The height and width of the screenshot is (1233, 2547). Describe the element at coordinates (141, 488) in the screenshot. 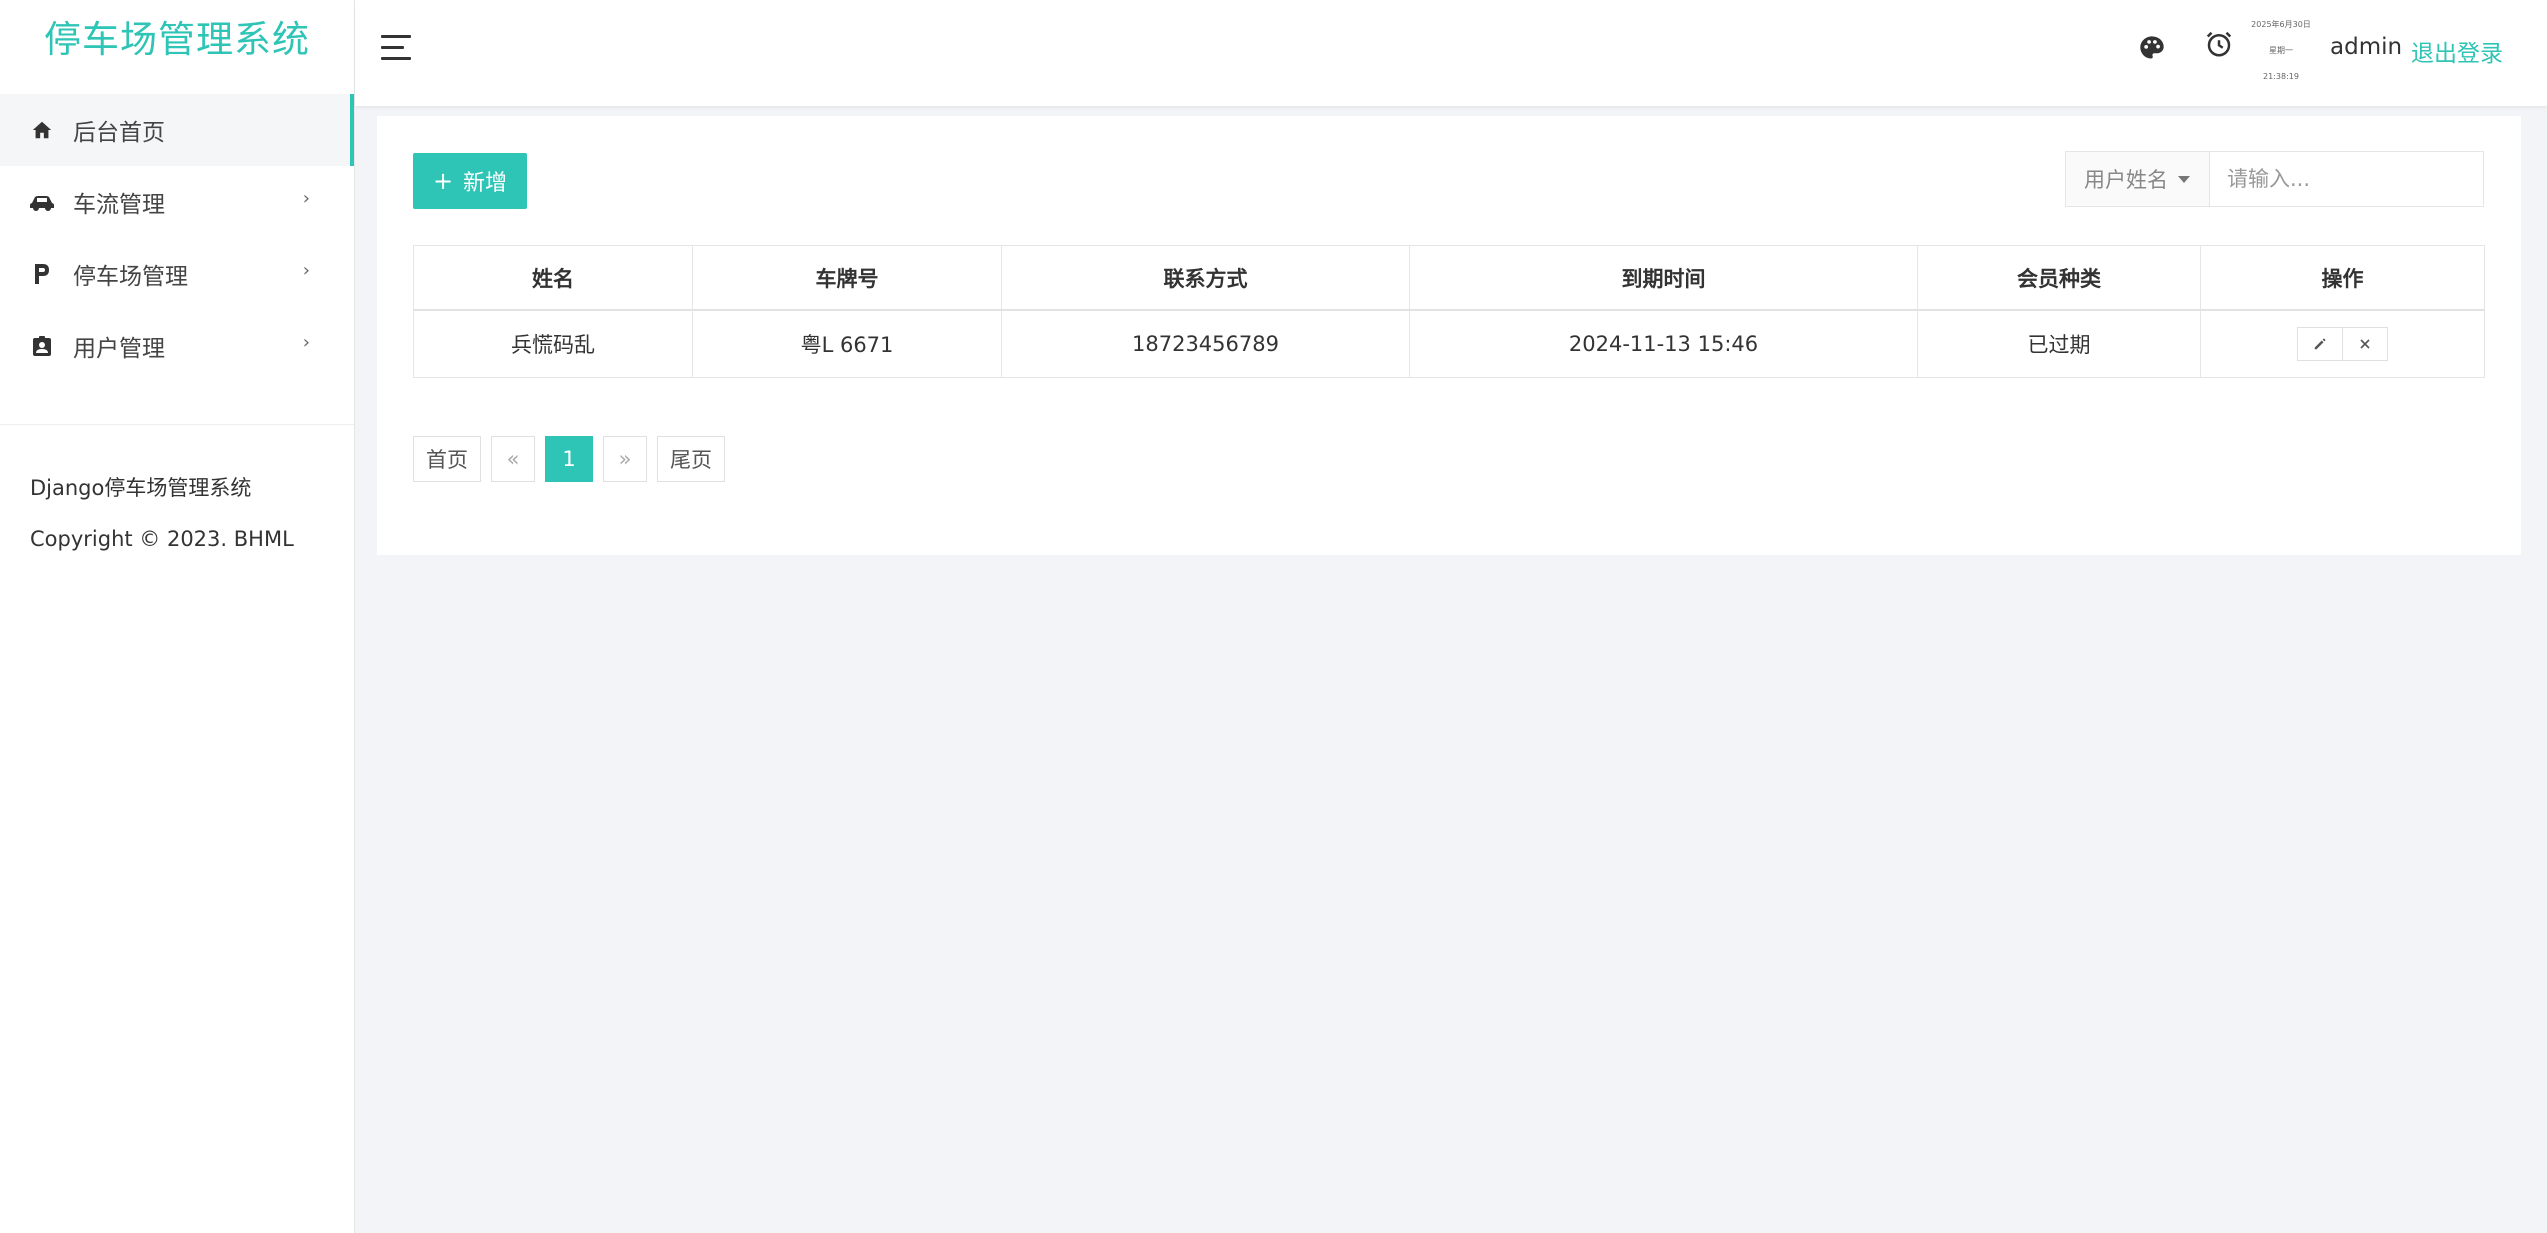

I see `footer-app-name: Django停车场管理系统` at that location.